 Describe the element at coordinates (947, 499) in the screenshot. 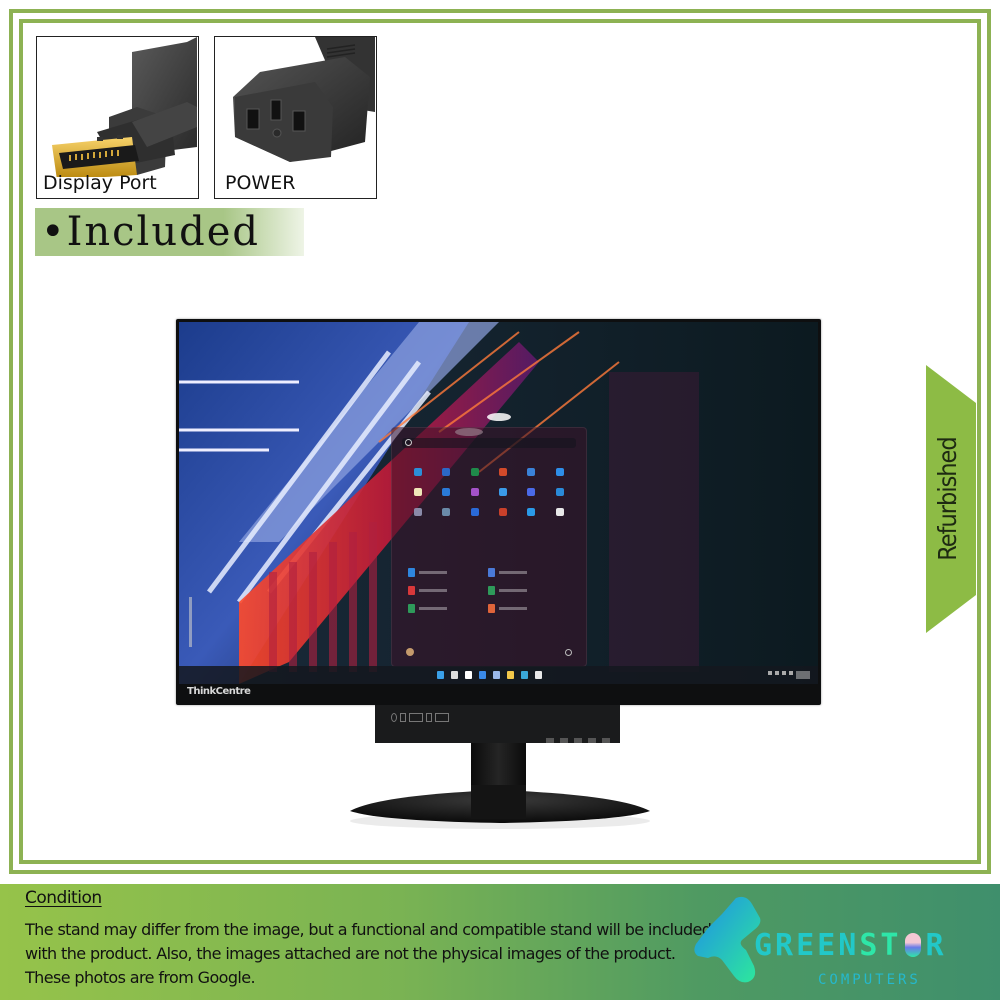

I see `refurbished-label: Refurbished` at that location.